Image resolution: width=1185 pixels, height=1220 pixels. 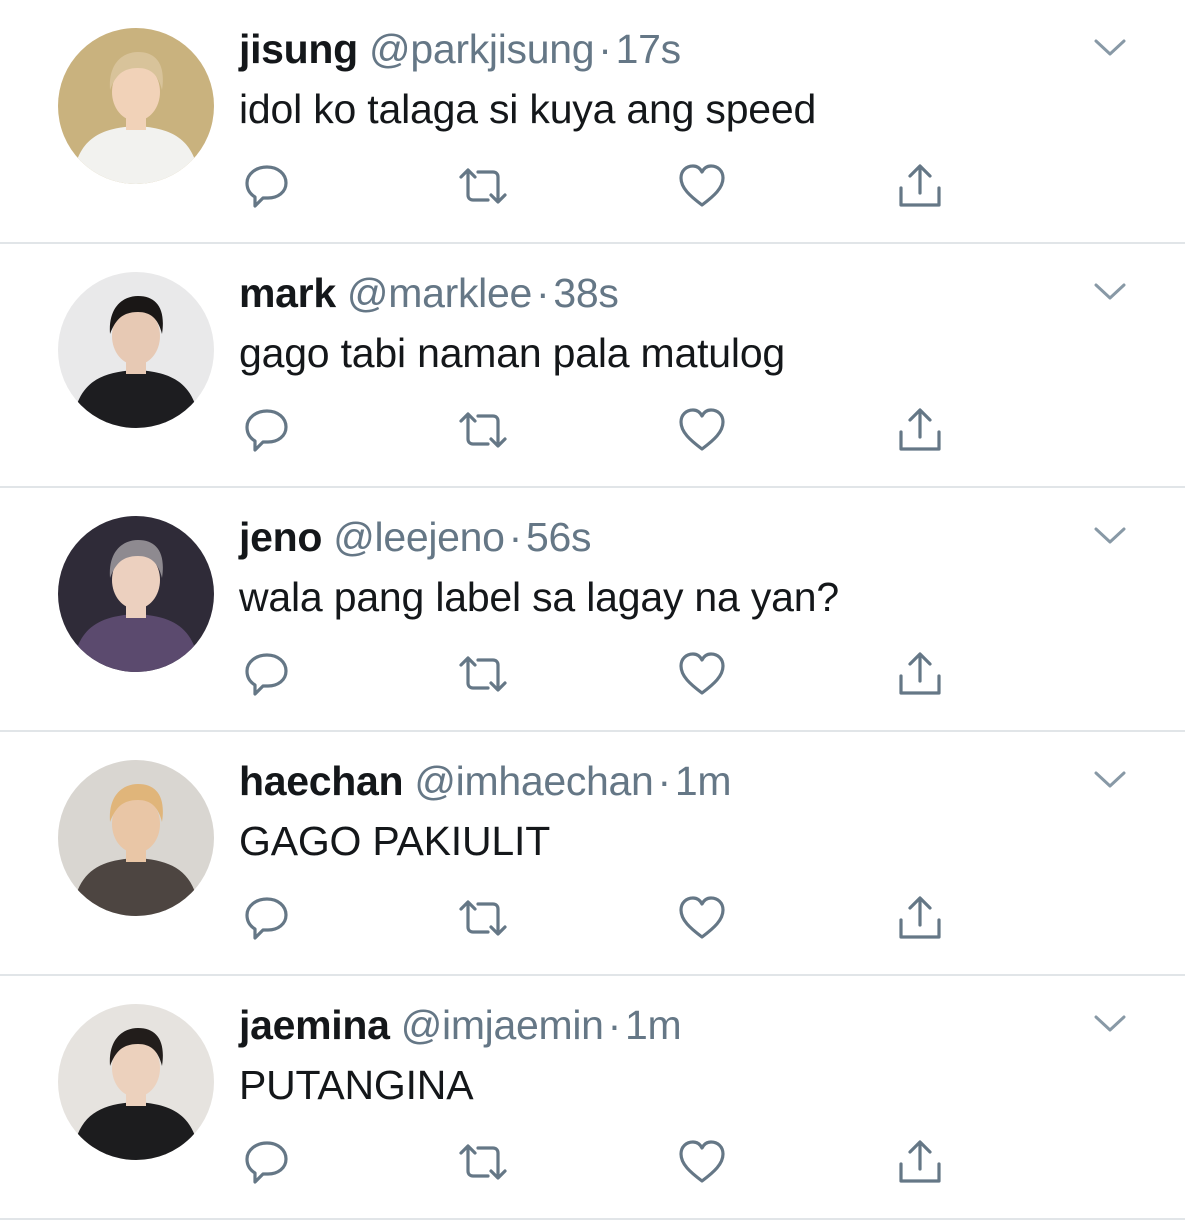 I want to click on tweet-header: haechan @imhaechan·1m, so click(x=485, y=781).